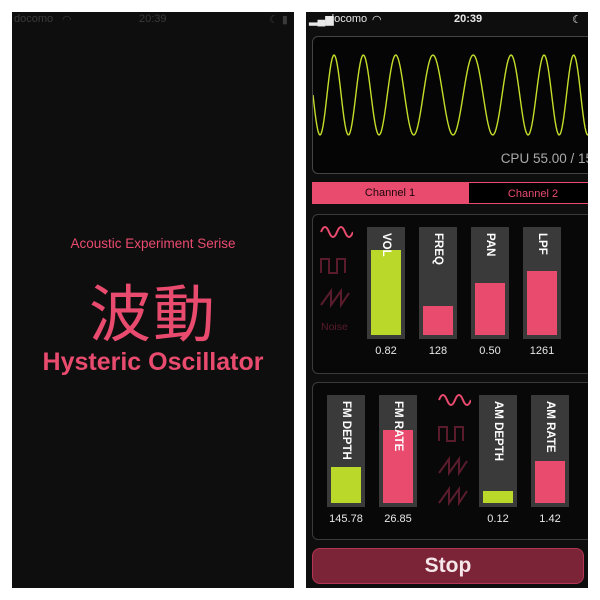 This screenshot has height=600, width=600. I want to click on slider-label: AM RATE, so click(550, 427).